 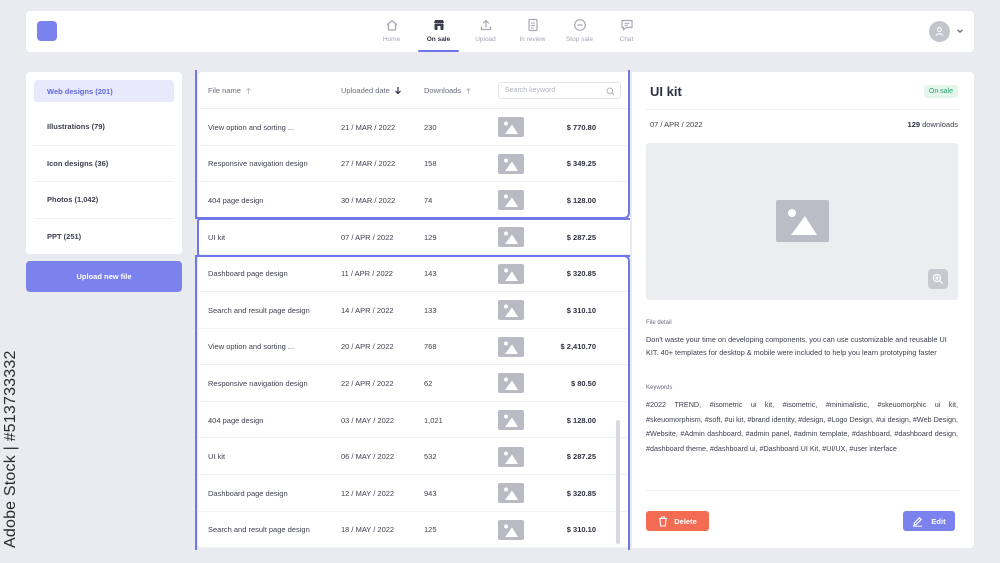 I want to click on table-row: 404 page design 30 / MAR / 2022 74 $ 128.00, so click(x=414, y=200).